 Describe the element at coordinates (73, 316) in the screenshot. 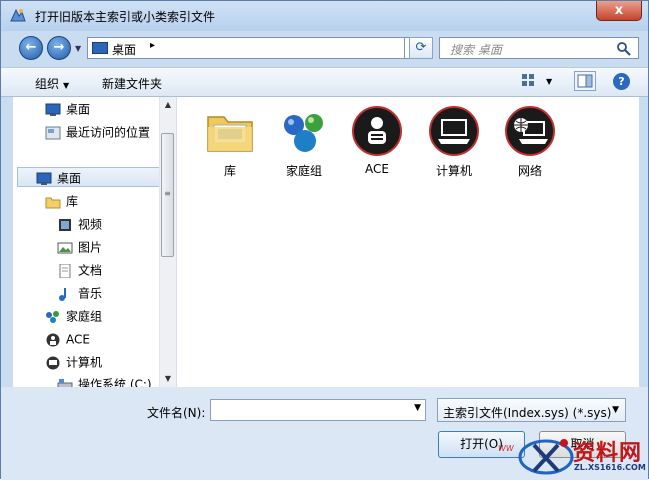

I see `sidebar-item-homegroup: 家庭组` at that location.